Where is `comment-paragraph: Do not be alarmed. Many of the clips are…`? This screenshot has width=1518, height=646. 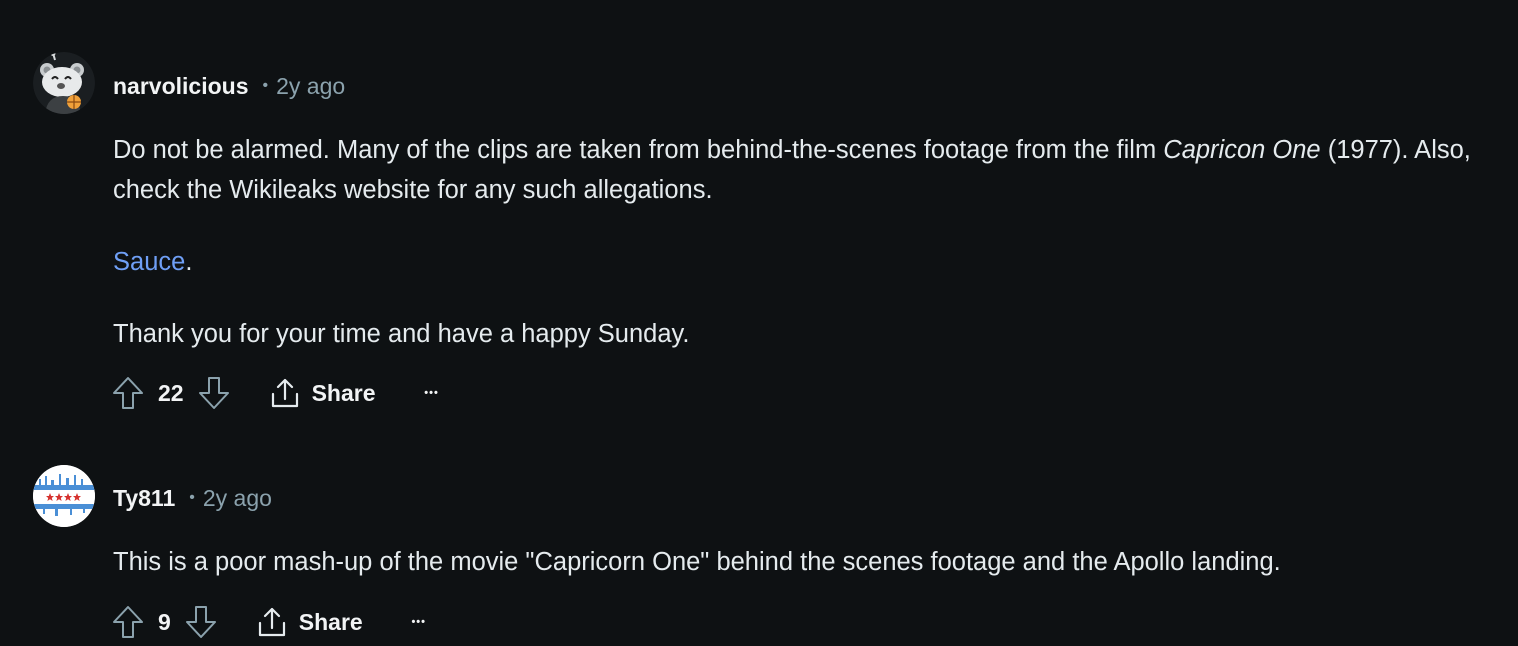 comment-paragraph: Do not be alarmed. Many of the clips are… is located at coordinates (810, 170).